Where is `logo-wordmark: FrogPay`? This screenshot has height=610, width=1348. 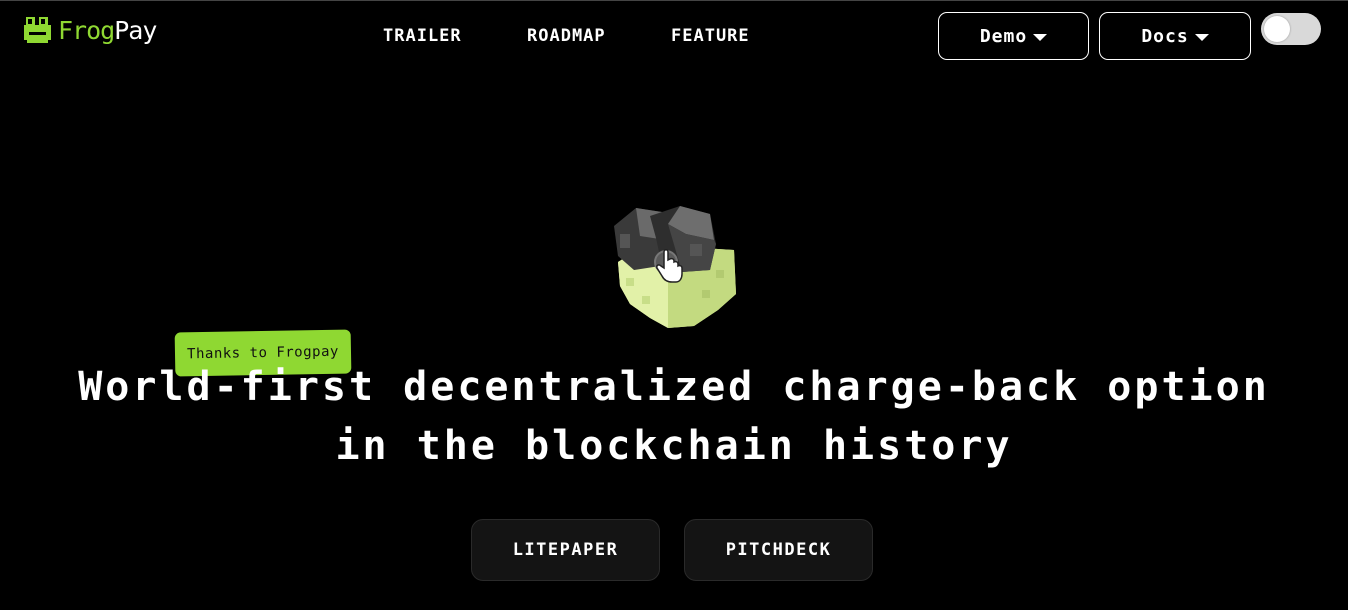 logo-wordmark: FrogPay is located at coordinates (107, 31).